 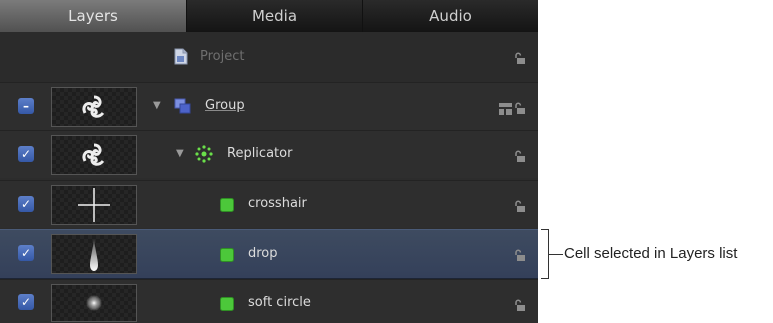 I want to click on layer-label: Group, so click(x=225, y=105).